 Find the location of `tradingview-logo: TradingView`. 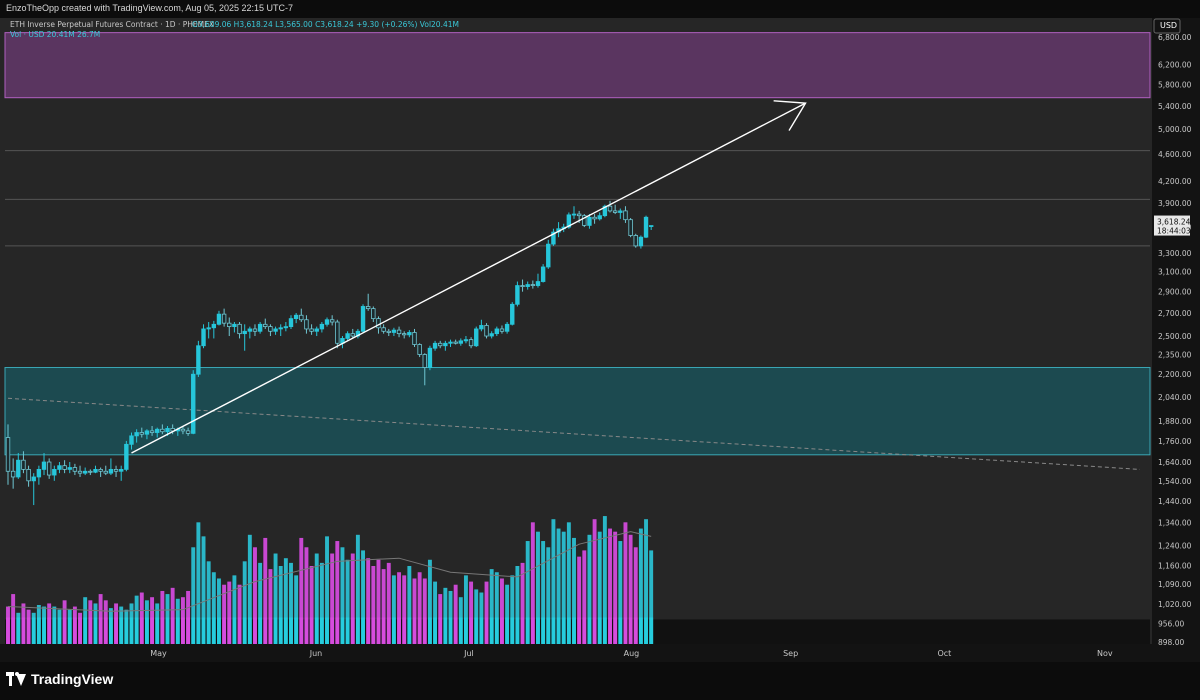

tradingview-logo: TradingView is located at coordinates (59, 679).